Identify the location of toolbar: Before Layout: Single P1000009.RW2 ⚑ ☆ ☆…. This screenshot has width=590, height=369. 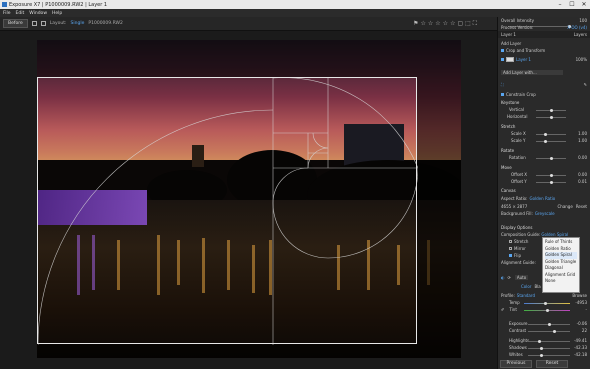
(248, 24).